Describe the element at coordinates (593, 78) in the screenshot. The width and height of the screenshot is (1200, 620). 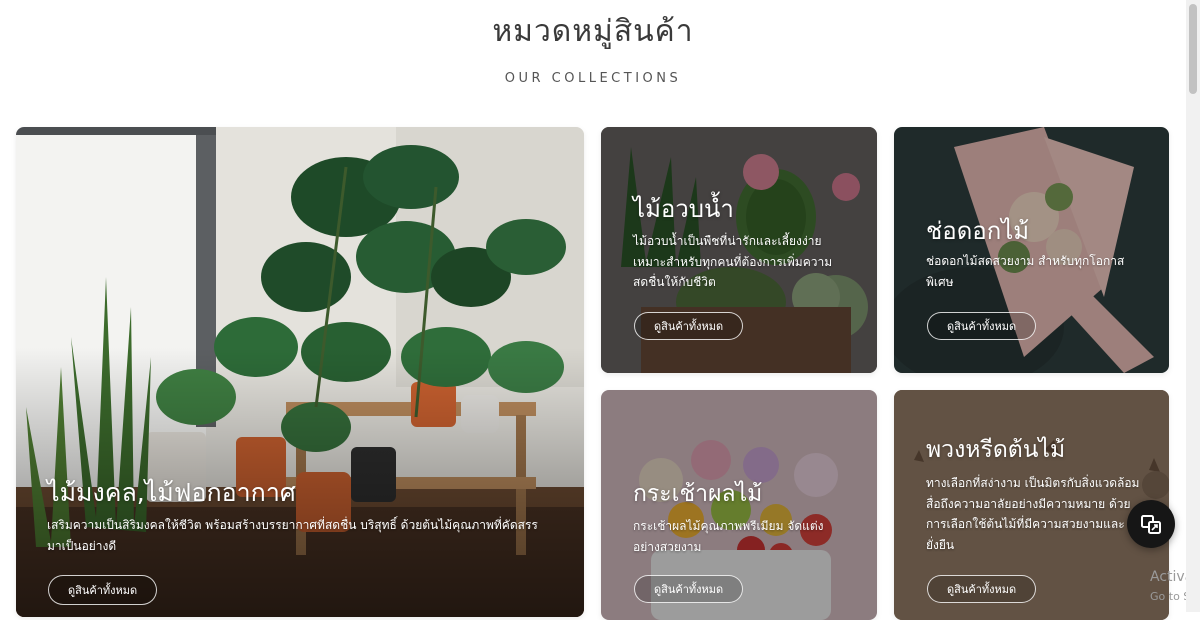
I see `section-subtitle: OUR COLLECTIONS` at that location.